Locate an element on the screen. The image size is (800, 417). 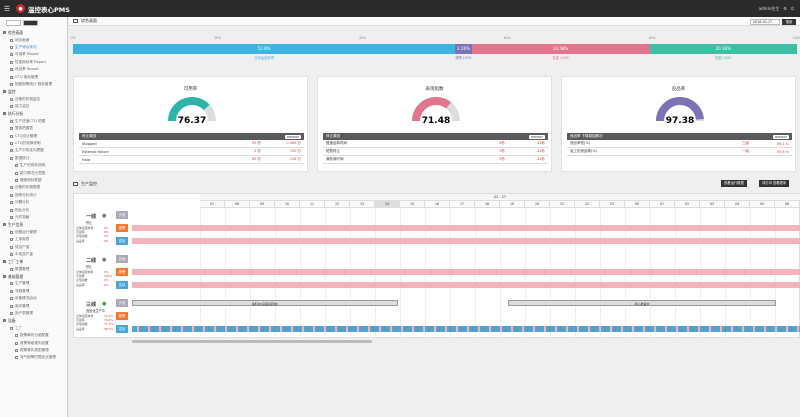
sidebar-item: 流程管理 is located at coordinates (33, 291).